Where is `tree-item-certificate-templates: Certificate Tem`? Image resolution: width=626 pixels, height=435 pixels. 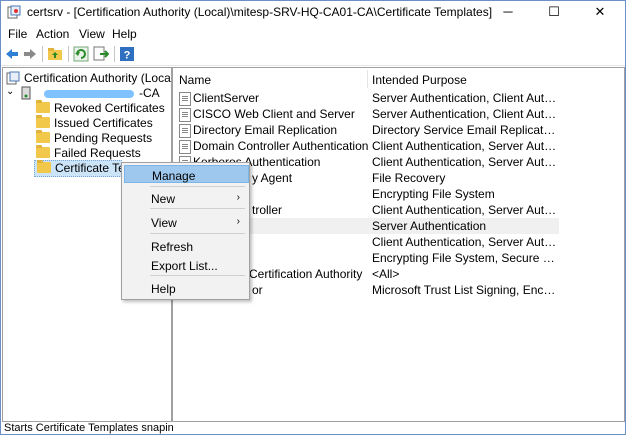 tree-item-certificate-templates: Certificate Tem is located at coordinates (84, 168).